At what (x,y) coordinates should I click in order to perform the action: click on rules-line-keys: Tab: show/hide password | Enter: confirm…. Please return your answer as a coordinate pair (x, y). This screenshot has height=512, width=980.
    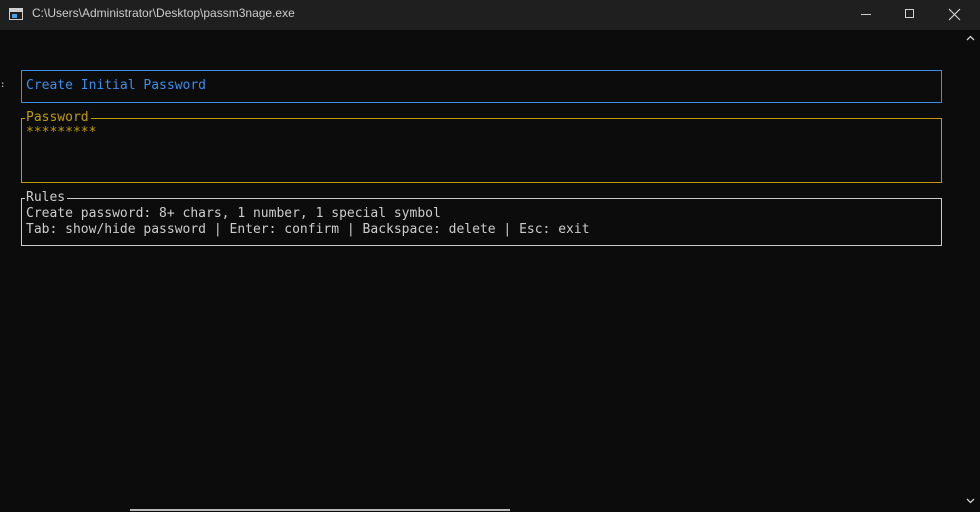
    Looking at the image, I should click on (308, 229).